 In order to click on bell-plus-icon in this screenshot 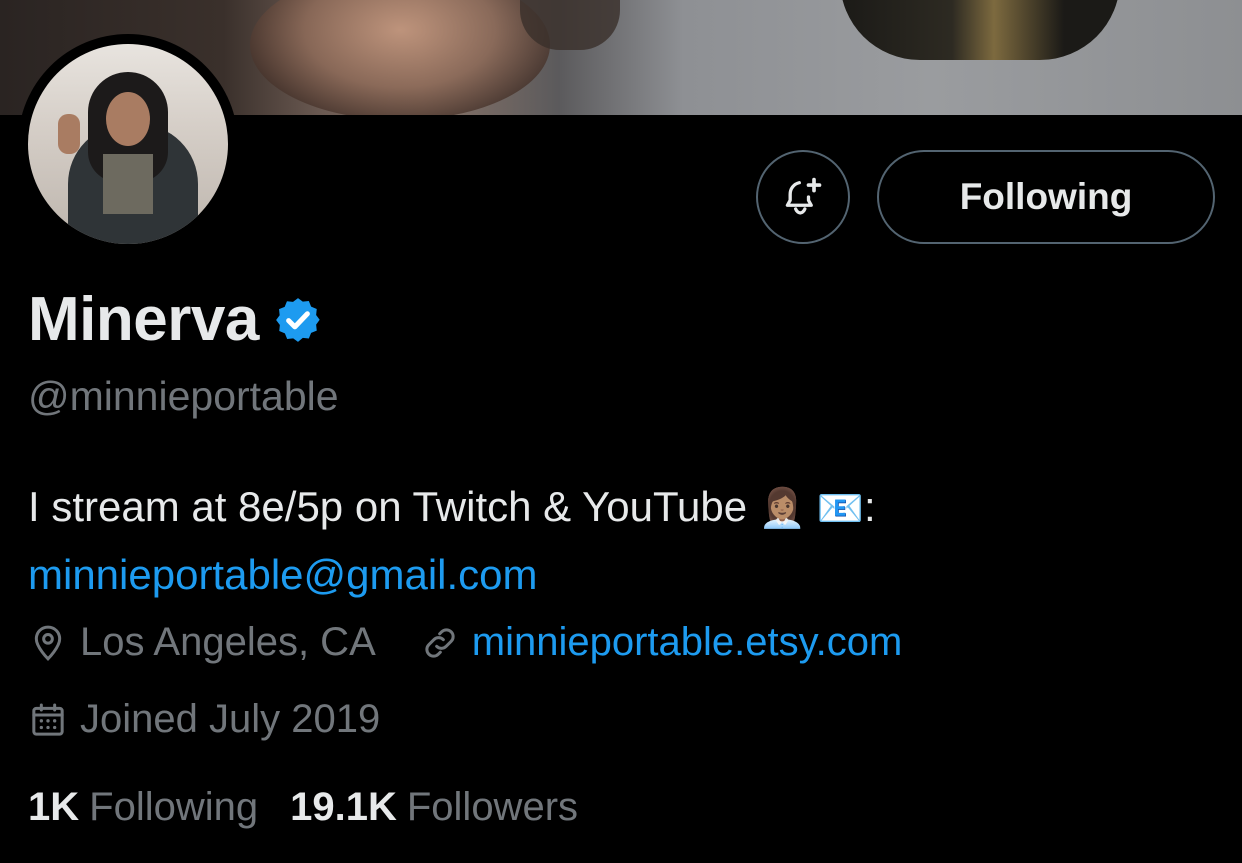, I will do `click(803, 196)`.